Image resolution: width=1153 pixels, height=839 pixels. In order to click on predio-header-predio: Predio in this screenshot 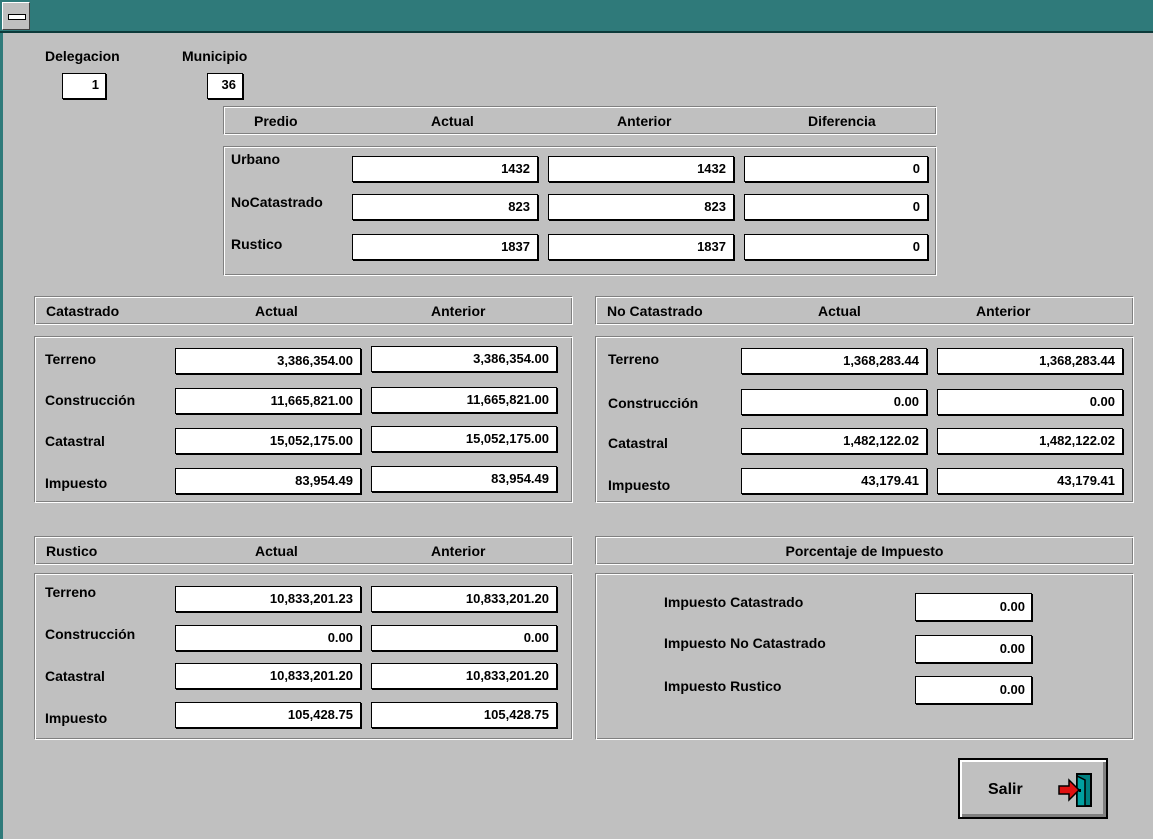, I will do `click(276, 121)`.